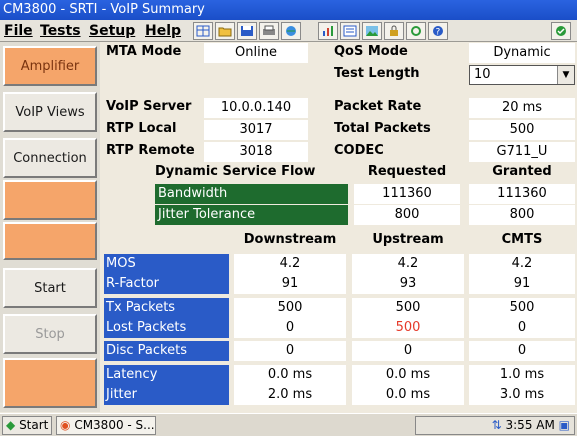 This screenshot has height=436, width=577. What do you see at coordinates (104, 9) in the screenshot?
I see `window-title: CM3800 - SRTI - VoIP Summary` at bounding box center [104, 9].